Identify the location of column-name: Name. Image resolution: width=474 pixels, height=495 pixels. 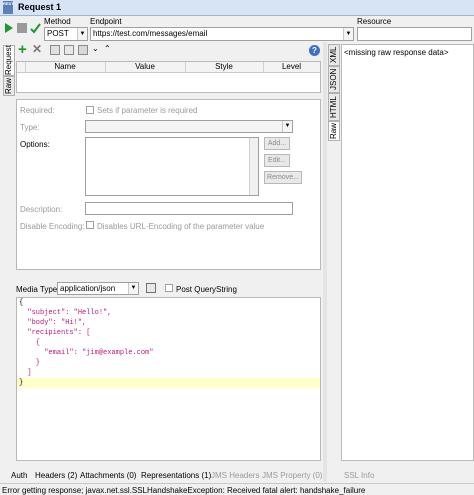
(65, 67).